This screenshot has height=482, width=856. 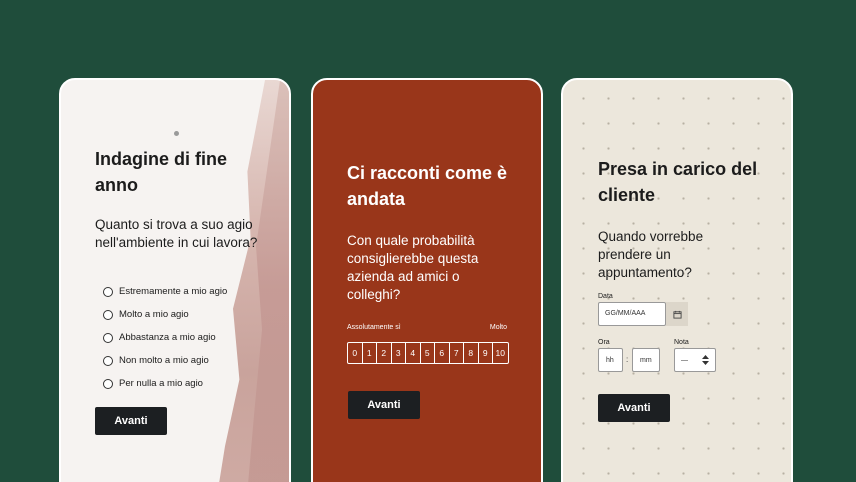 I want to click on radio-option: Non molto a mio agio, so click(x=165, y=360).